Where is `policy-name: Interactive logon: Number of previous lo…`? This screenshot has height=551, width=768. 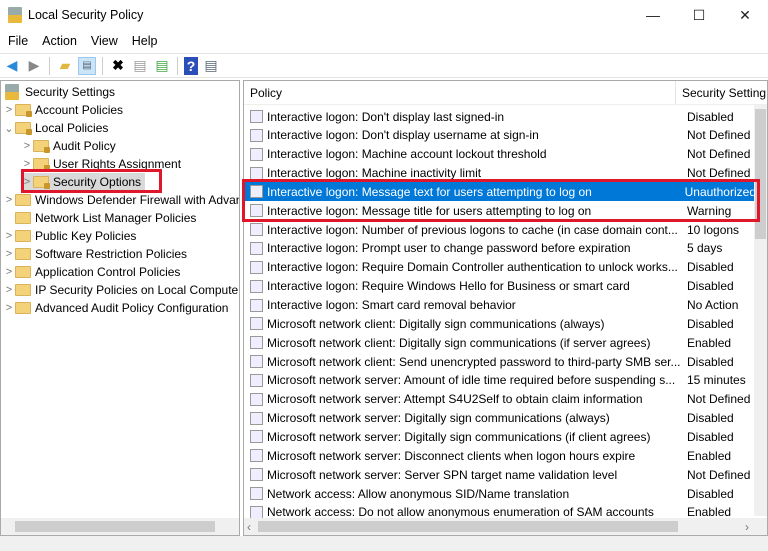
policy-name: Interactive logon: Number of previous lo… is located at coordinates (472, 229).